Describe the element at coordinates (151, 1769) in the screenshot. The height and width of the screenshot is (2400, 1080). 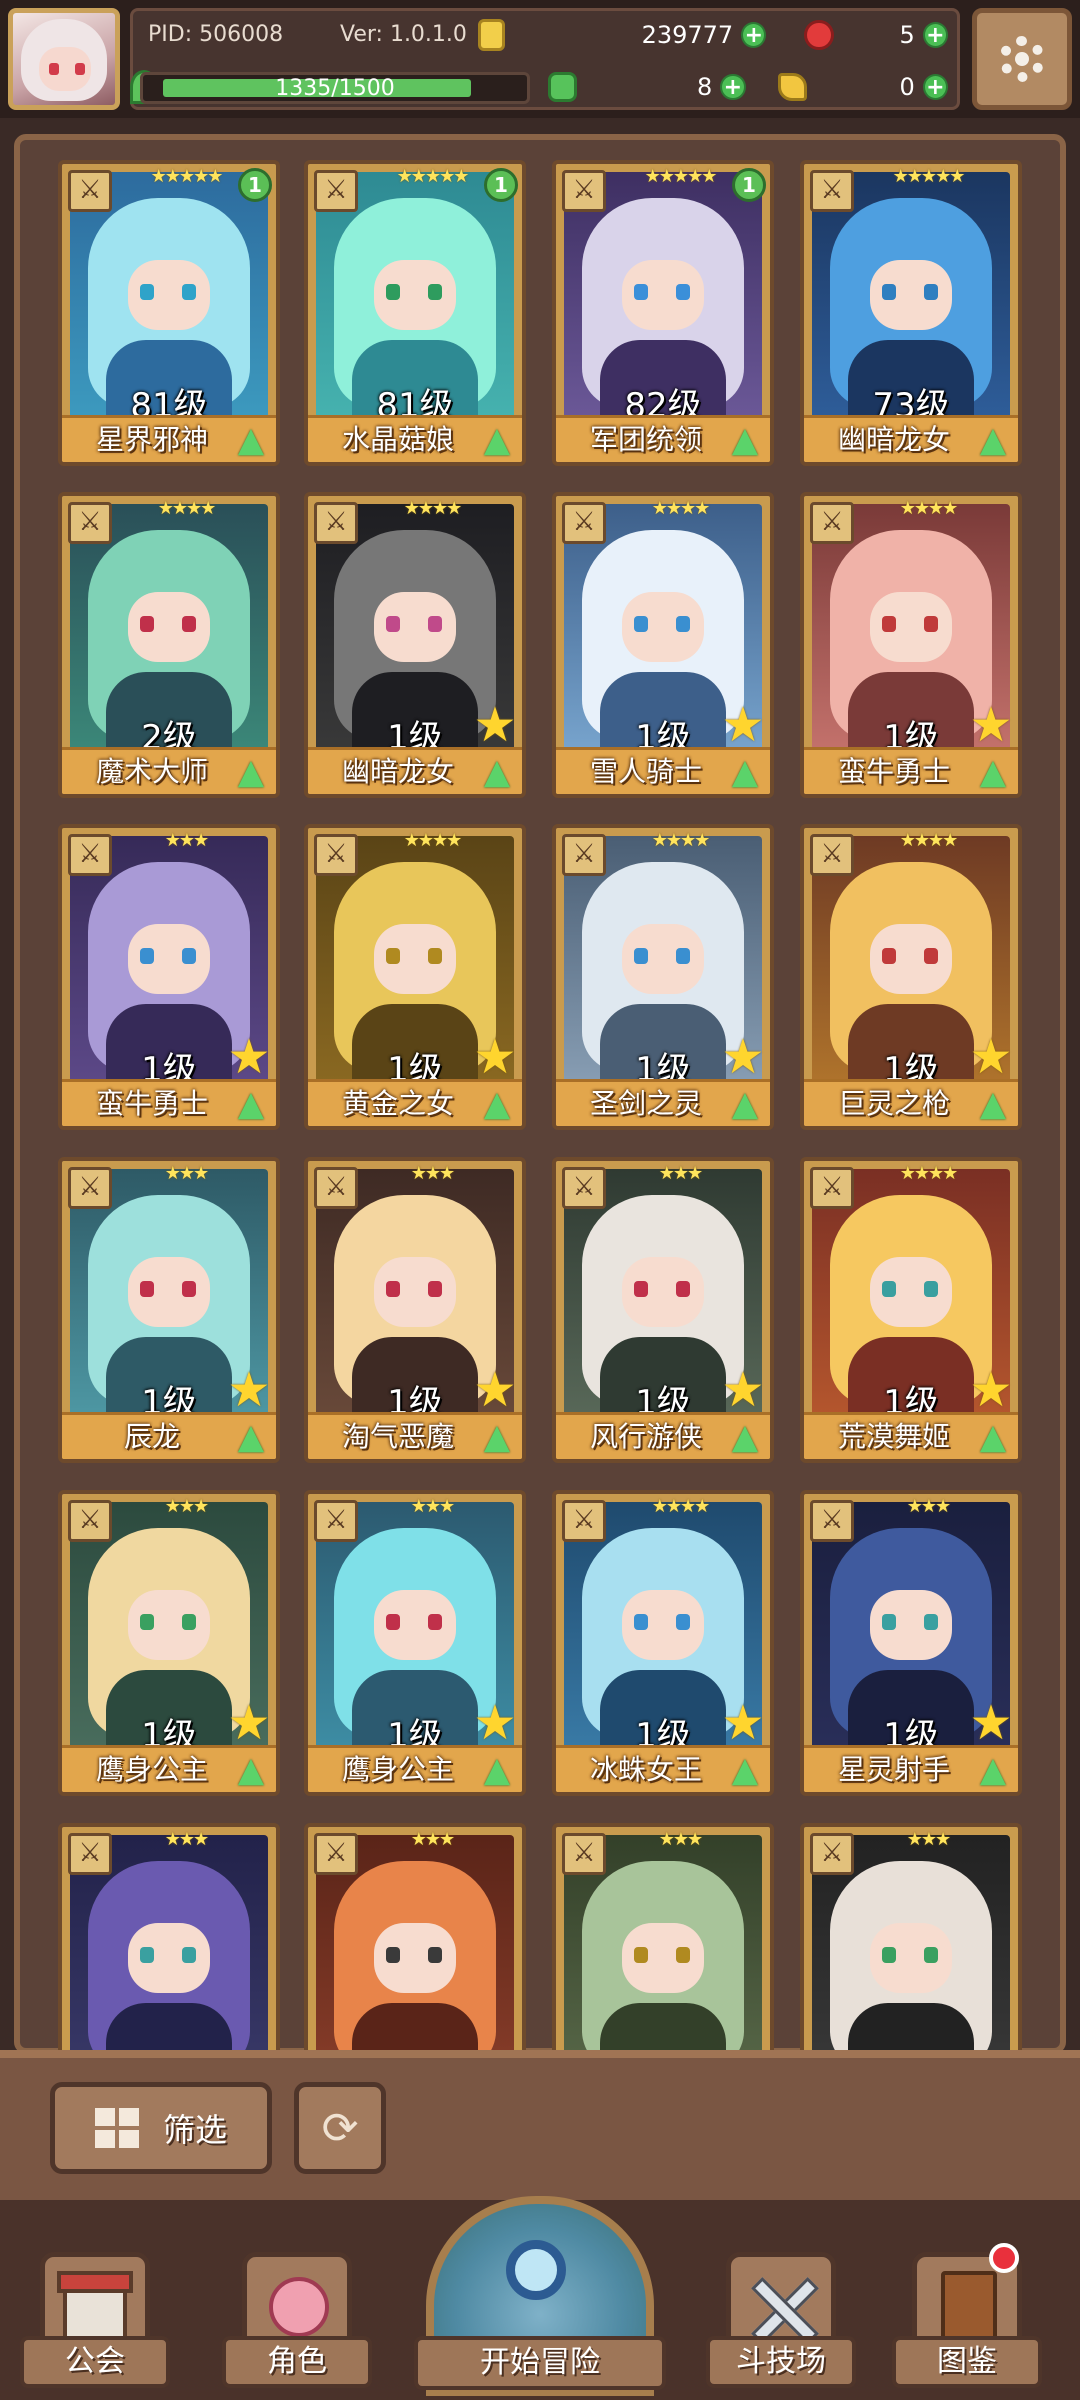
I see `character-name: 鹰身公主` at that location.